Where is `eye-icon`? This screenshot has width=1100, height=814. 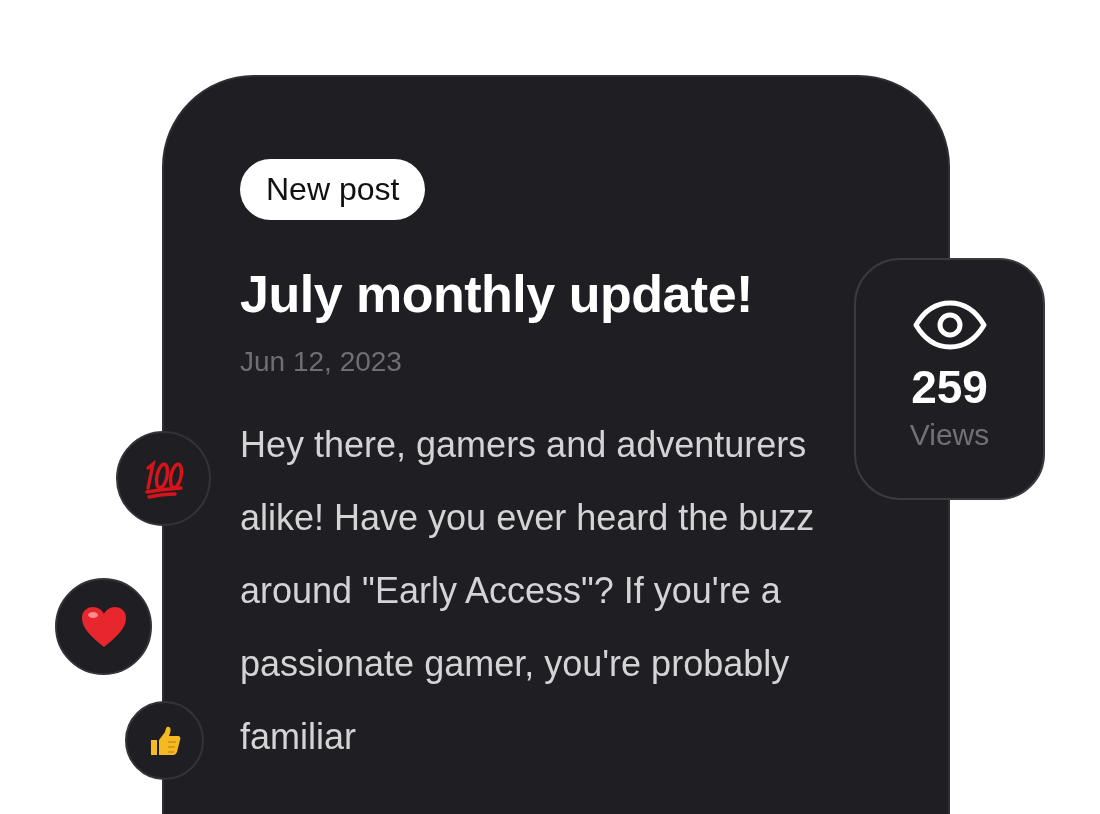
eye-icon is located at coordinates (949, 325).